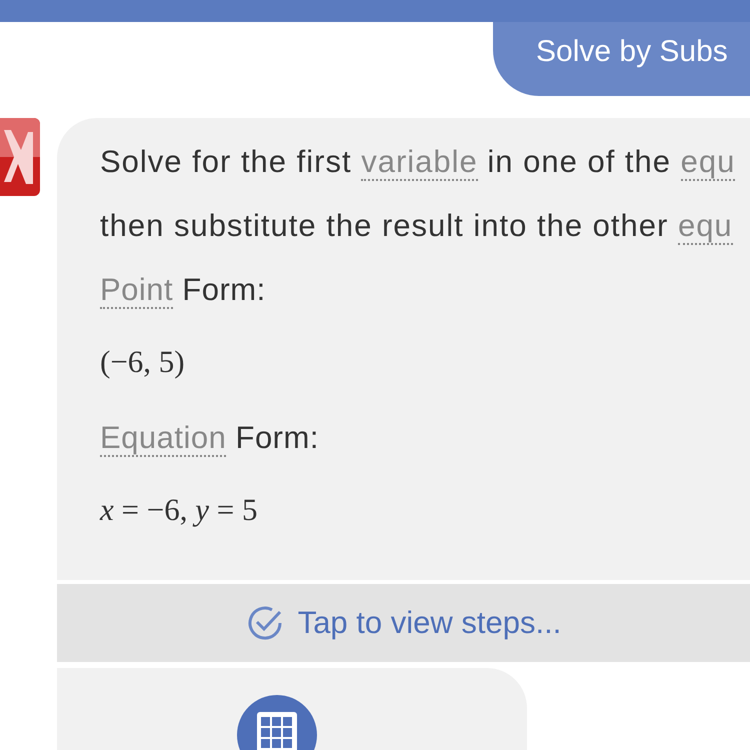 The image size is (750, 750). What do you see at coordinates (163, 438) in the screenshot?
I see `term-link: Equation` at bounding box center [163, 438].